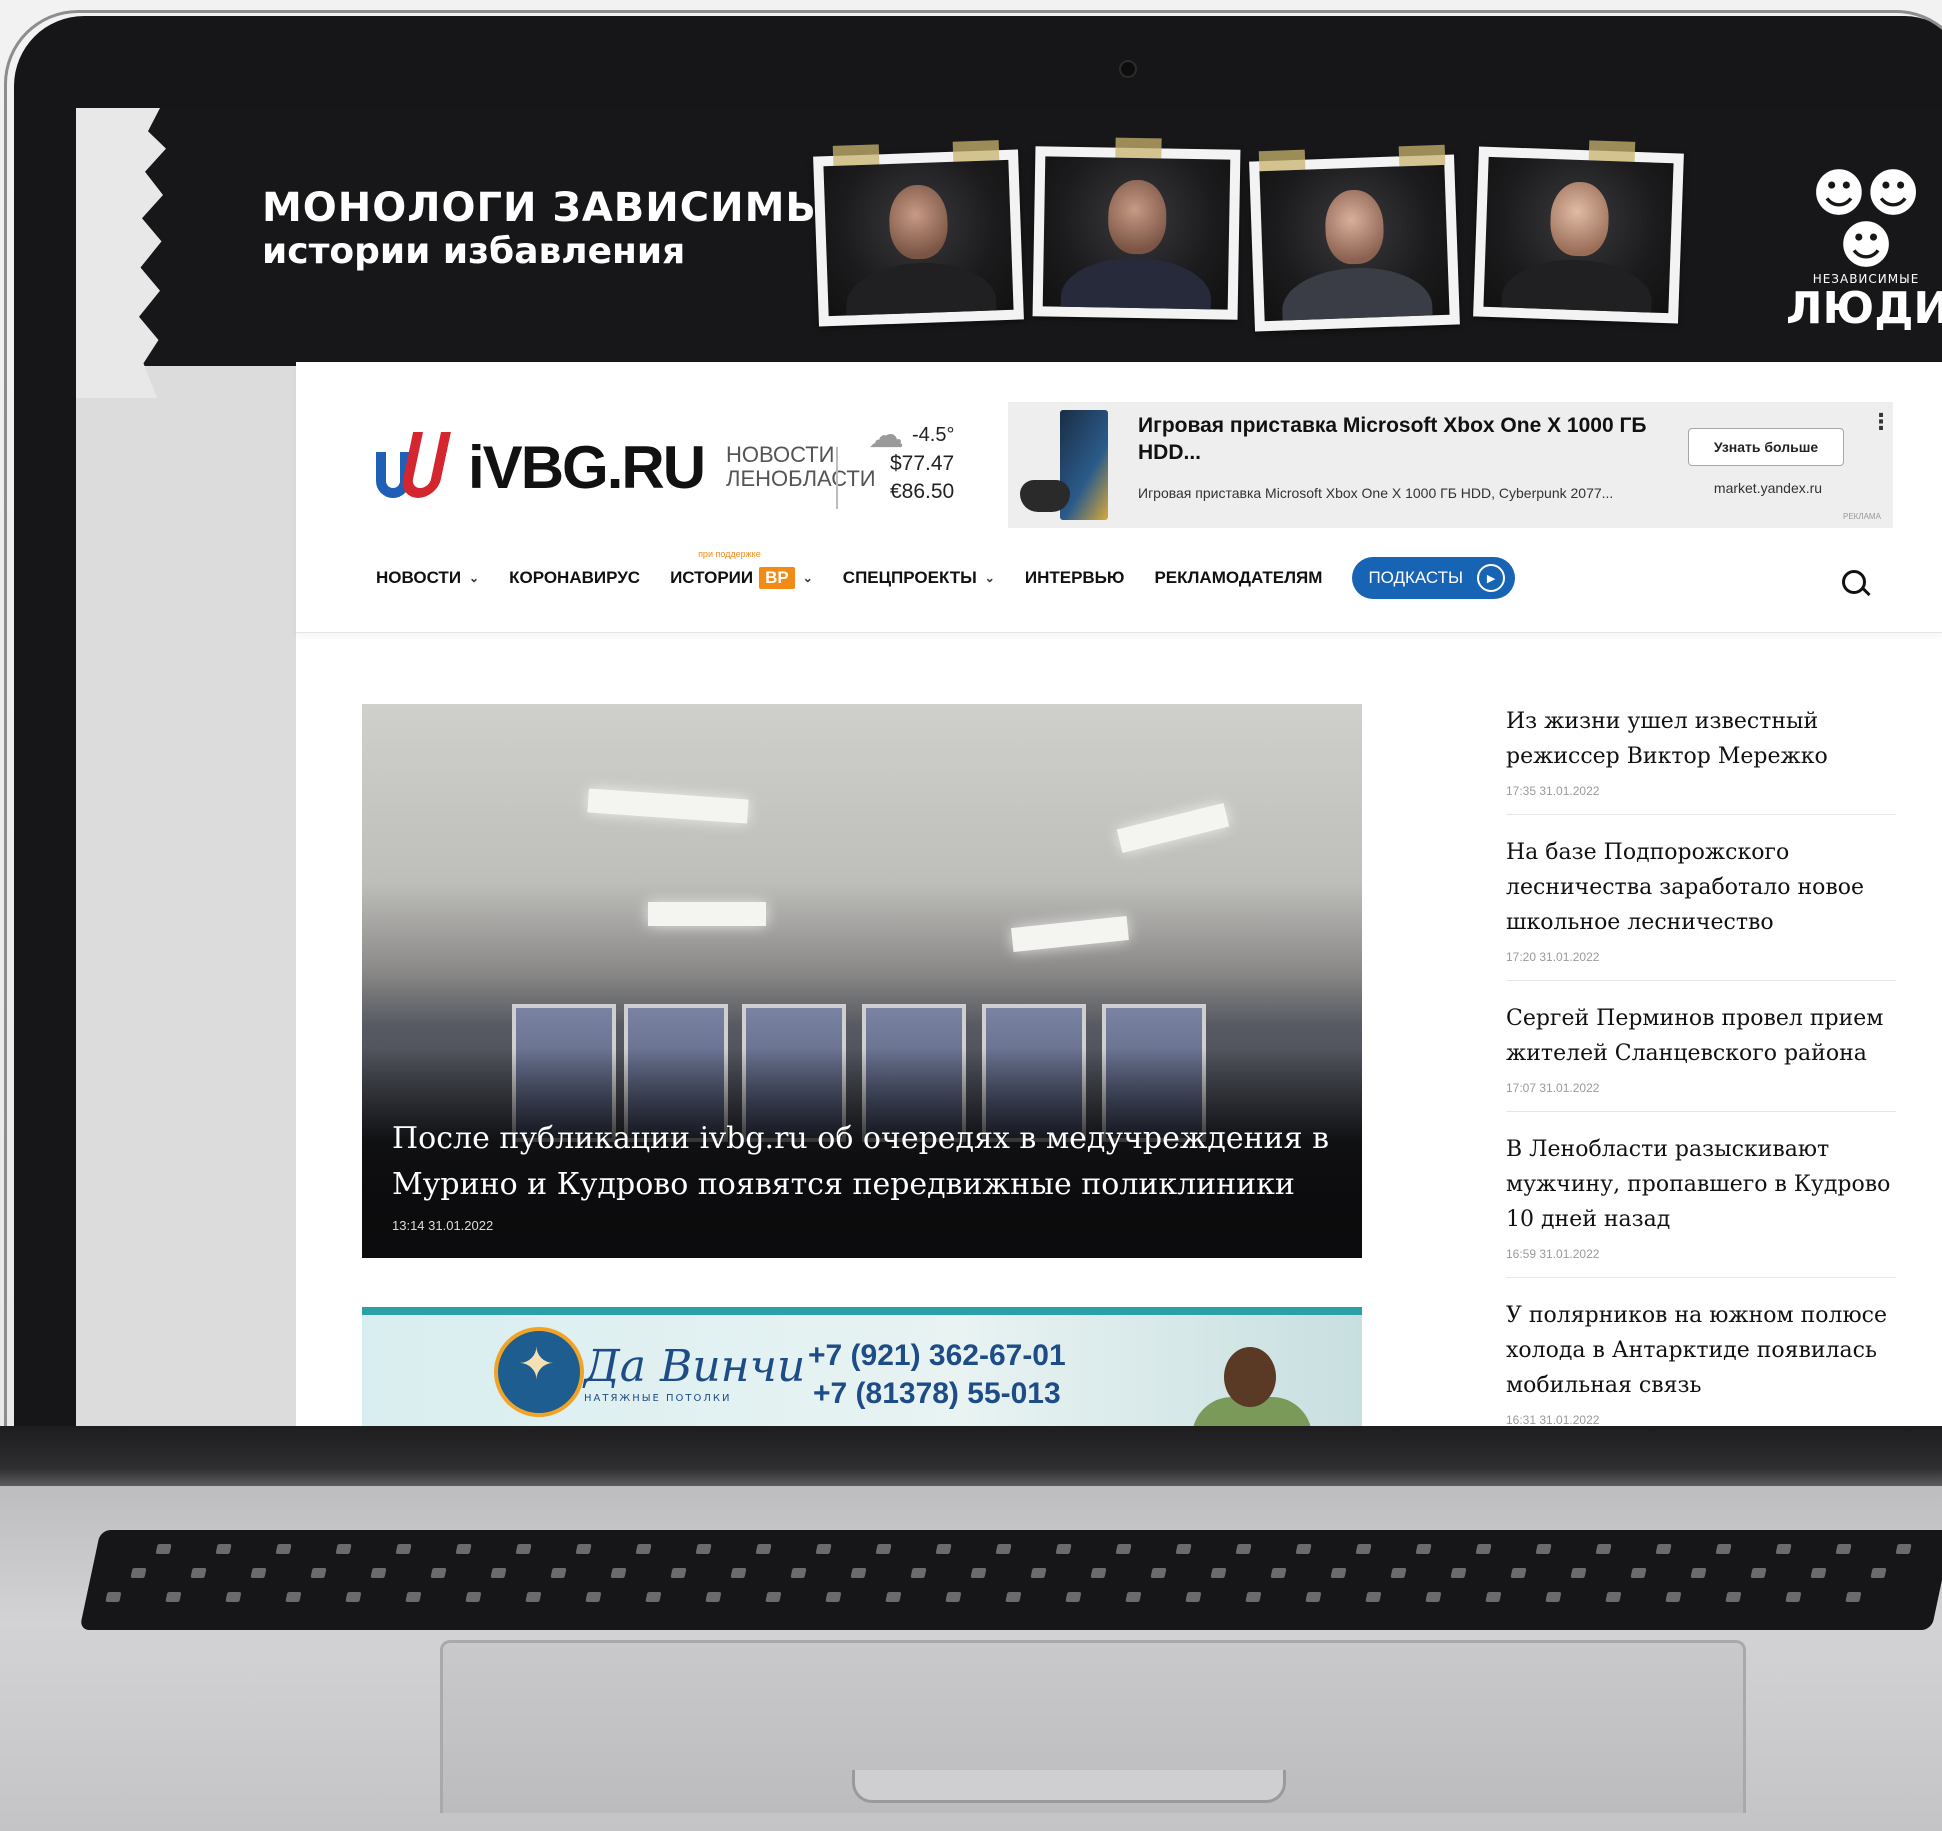 Image resolution: width=1942 pixels, height=1831 pixels. Describe the element at coordinates (574, 578) in the screenshot. I see `nav-item-coronavirus: КОРОНАВИРУС` at that location.